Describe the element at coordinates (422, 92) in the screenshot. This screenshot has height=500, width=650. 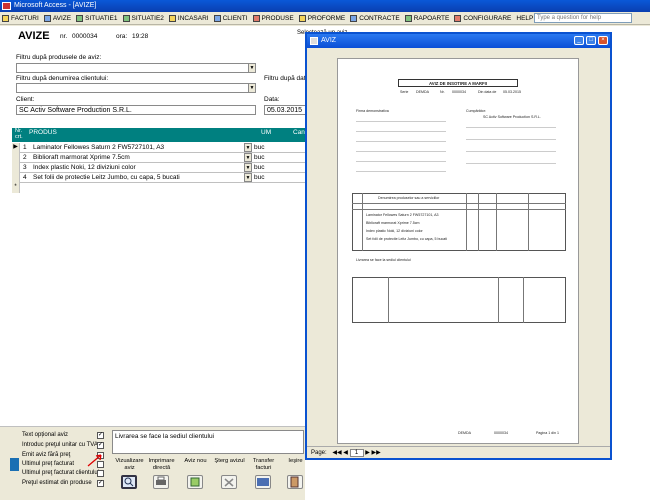
I see `report-serie-value: DEMDA` at that location.